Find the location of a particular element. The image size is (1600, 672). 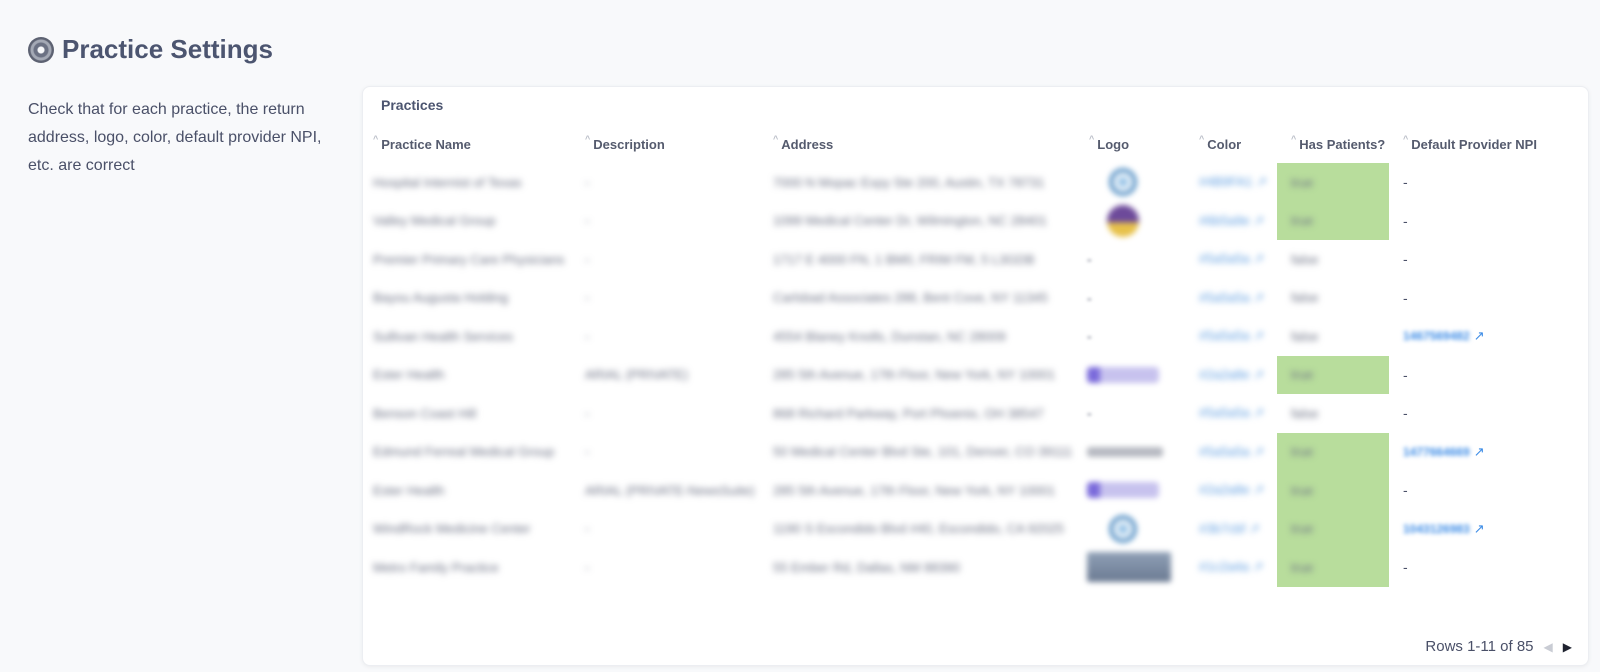

chevron-right-icon: ▶ is located at coordinates (1567, 647).